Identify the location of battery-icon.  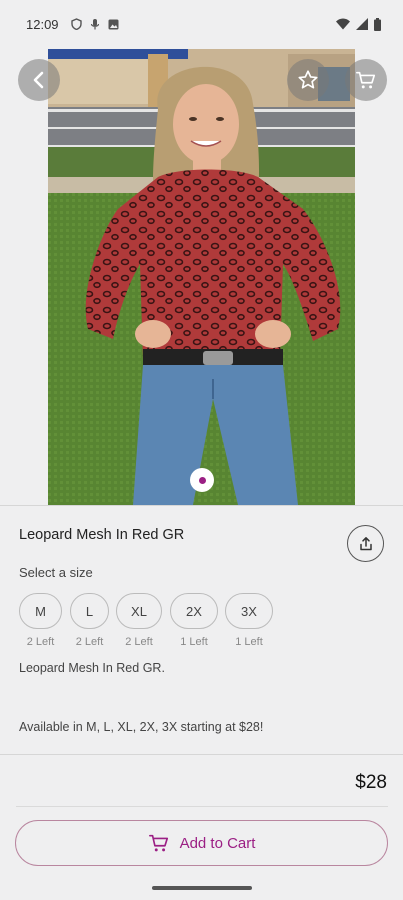
(377, 24).